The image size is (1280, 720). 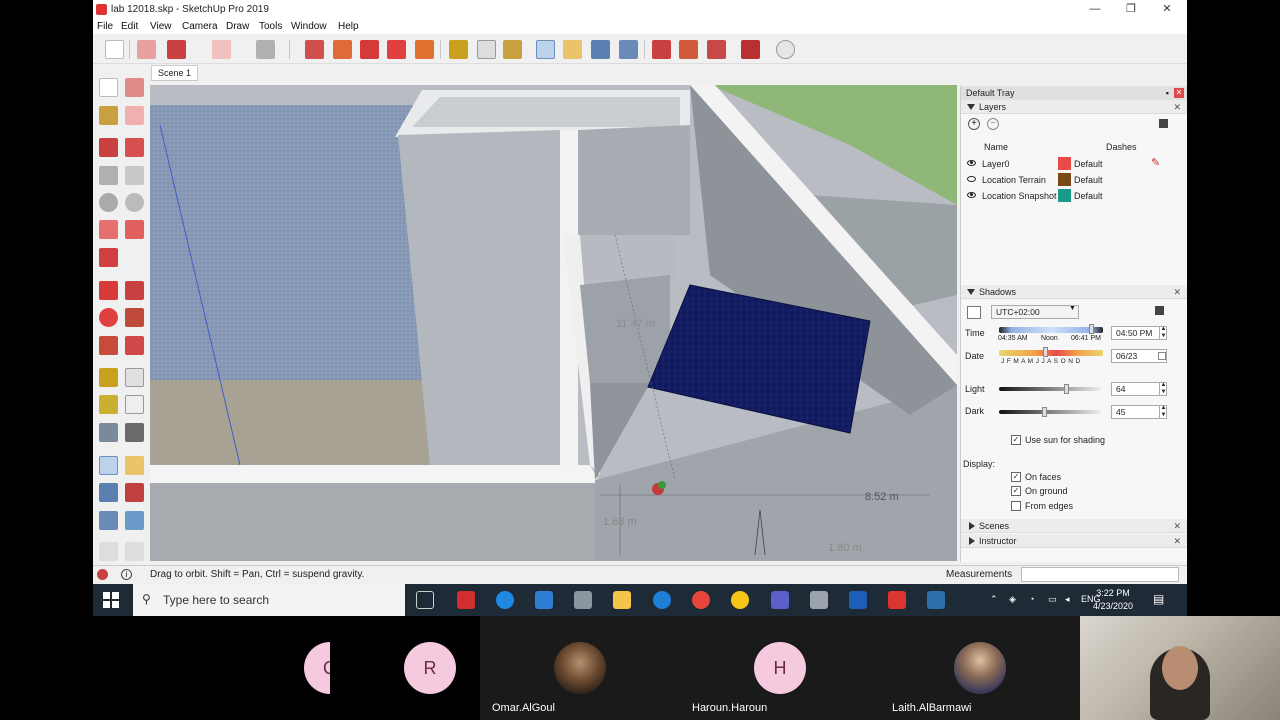 I want to click on ie-browser-icon, so click(x=505, y=600).